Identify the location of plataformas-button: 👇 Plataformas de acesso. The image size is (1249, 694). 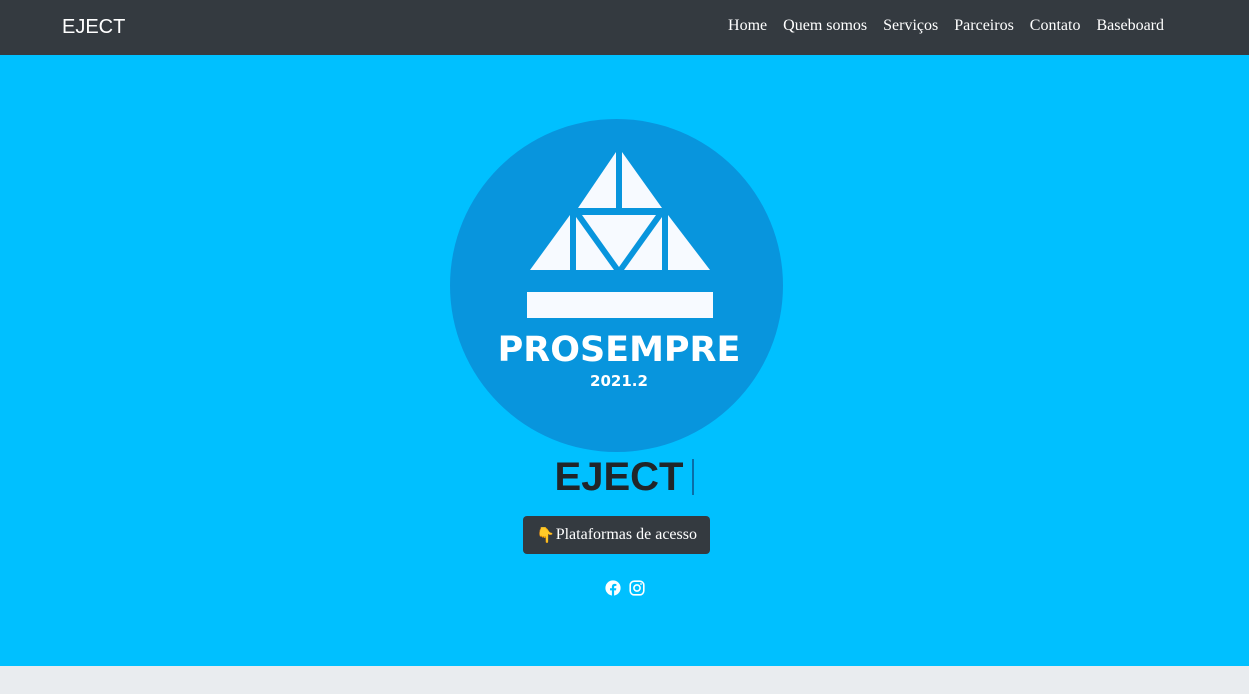
(616, 535).